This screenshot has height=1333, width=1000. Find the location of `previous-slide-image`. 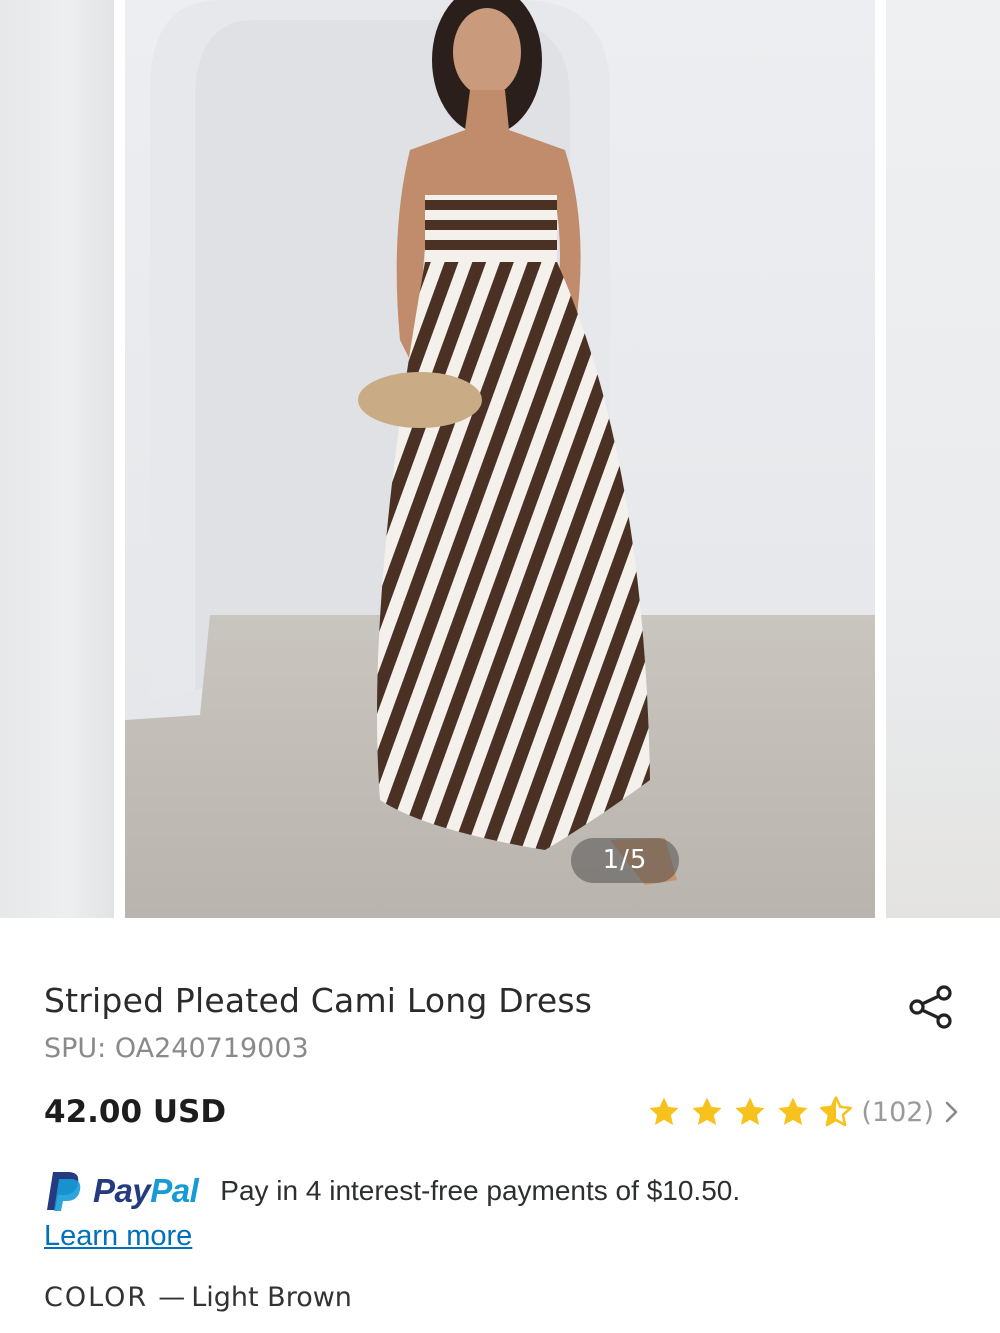

previous-slide-image is located at coordinates (57, 459).